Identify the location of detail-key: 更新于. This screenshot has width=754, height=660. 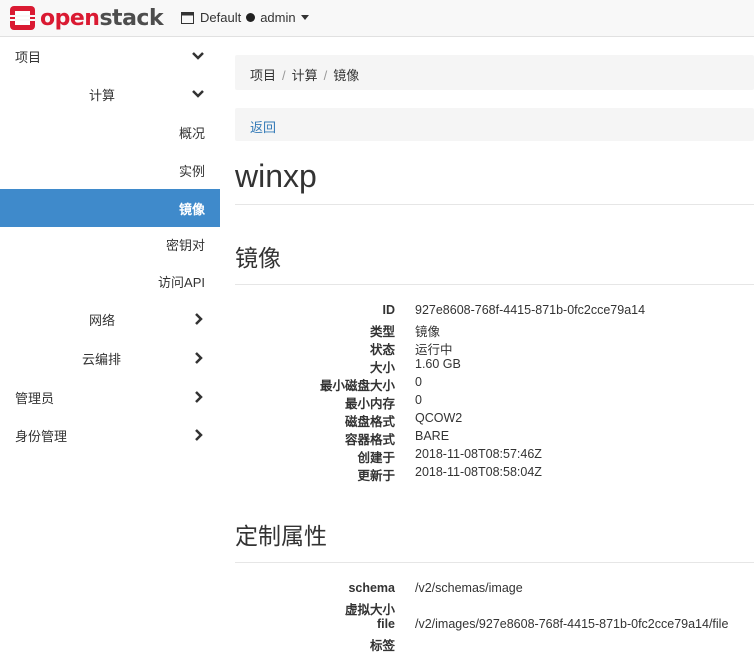
(376, 476).